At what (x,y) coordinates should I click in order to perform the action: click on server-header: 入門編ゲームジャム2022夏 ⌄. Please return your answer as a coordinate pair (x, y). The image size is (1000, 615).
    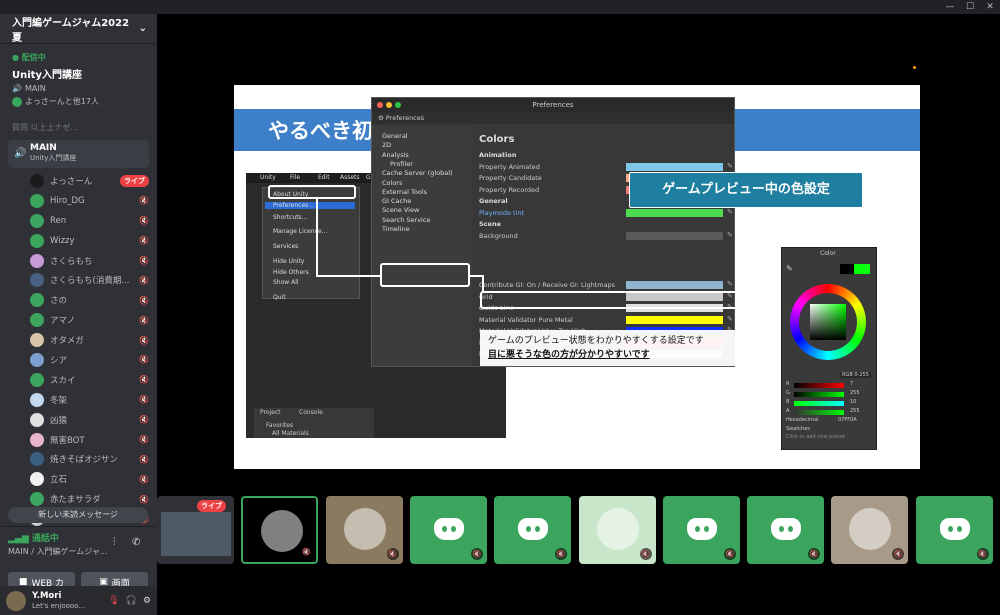
    Looking at the image, I should click on (78, 29).